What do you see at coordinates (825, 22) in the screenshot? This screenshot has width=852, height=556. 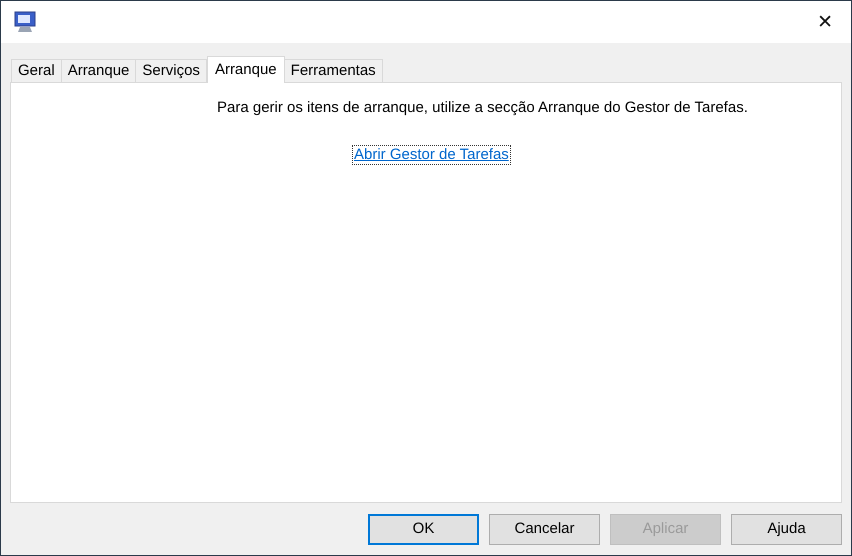 I see `close-button: ✕` at bounding box center [825, 22].